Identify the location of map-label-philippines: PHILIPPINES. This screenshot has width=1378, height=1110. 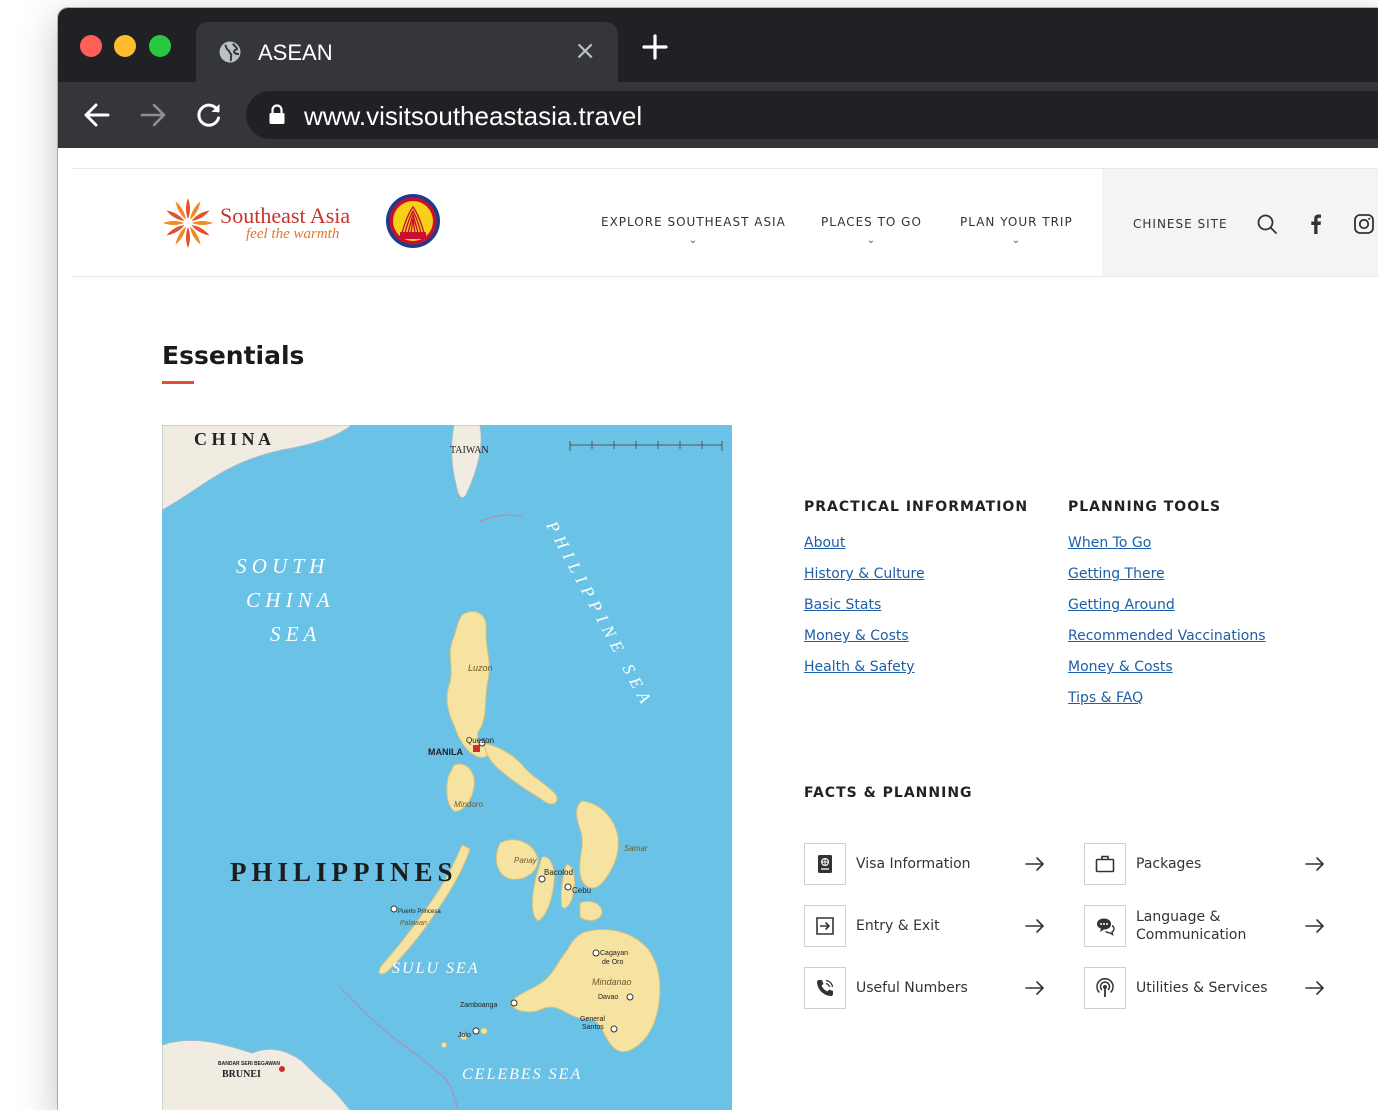
(344, 872).